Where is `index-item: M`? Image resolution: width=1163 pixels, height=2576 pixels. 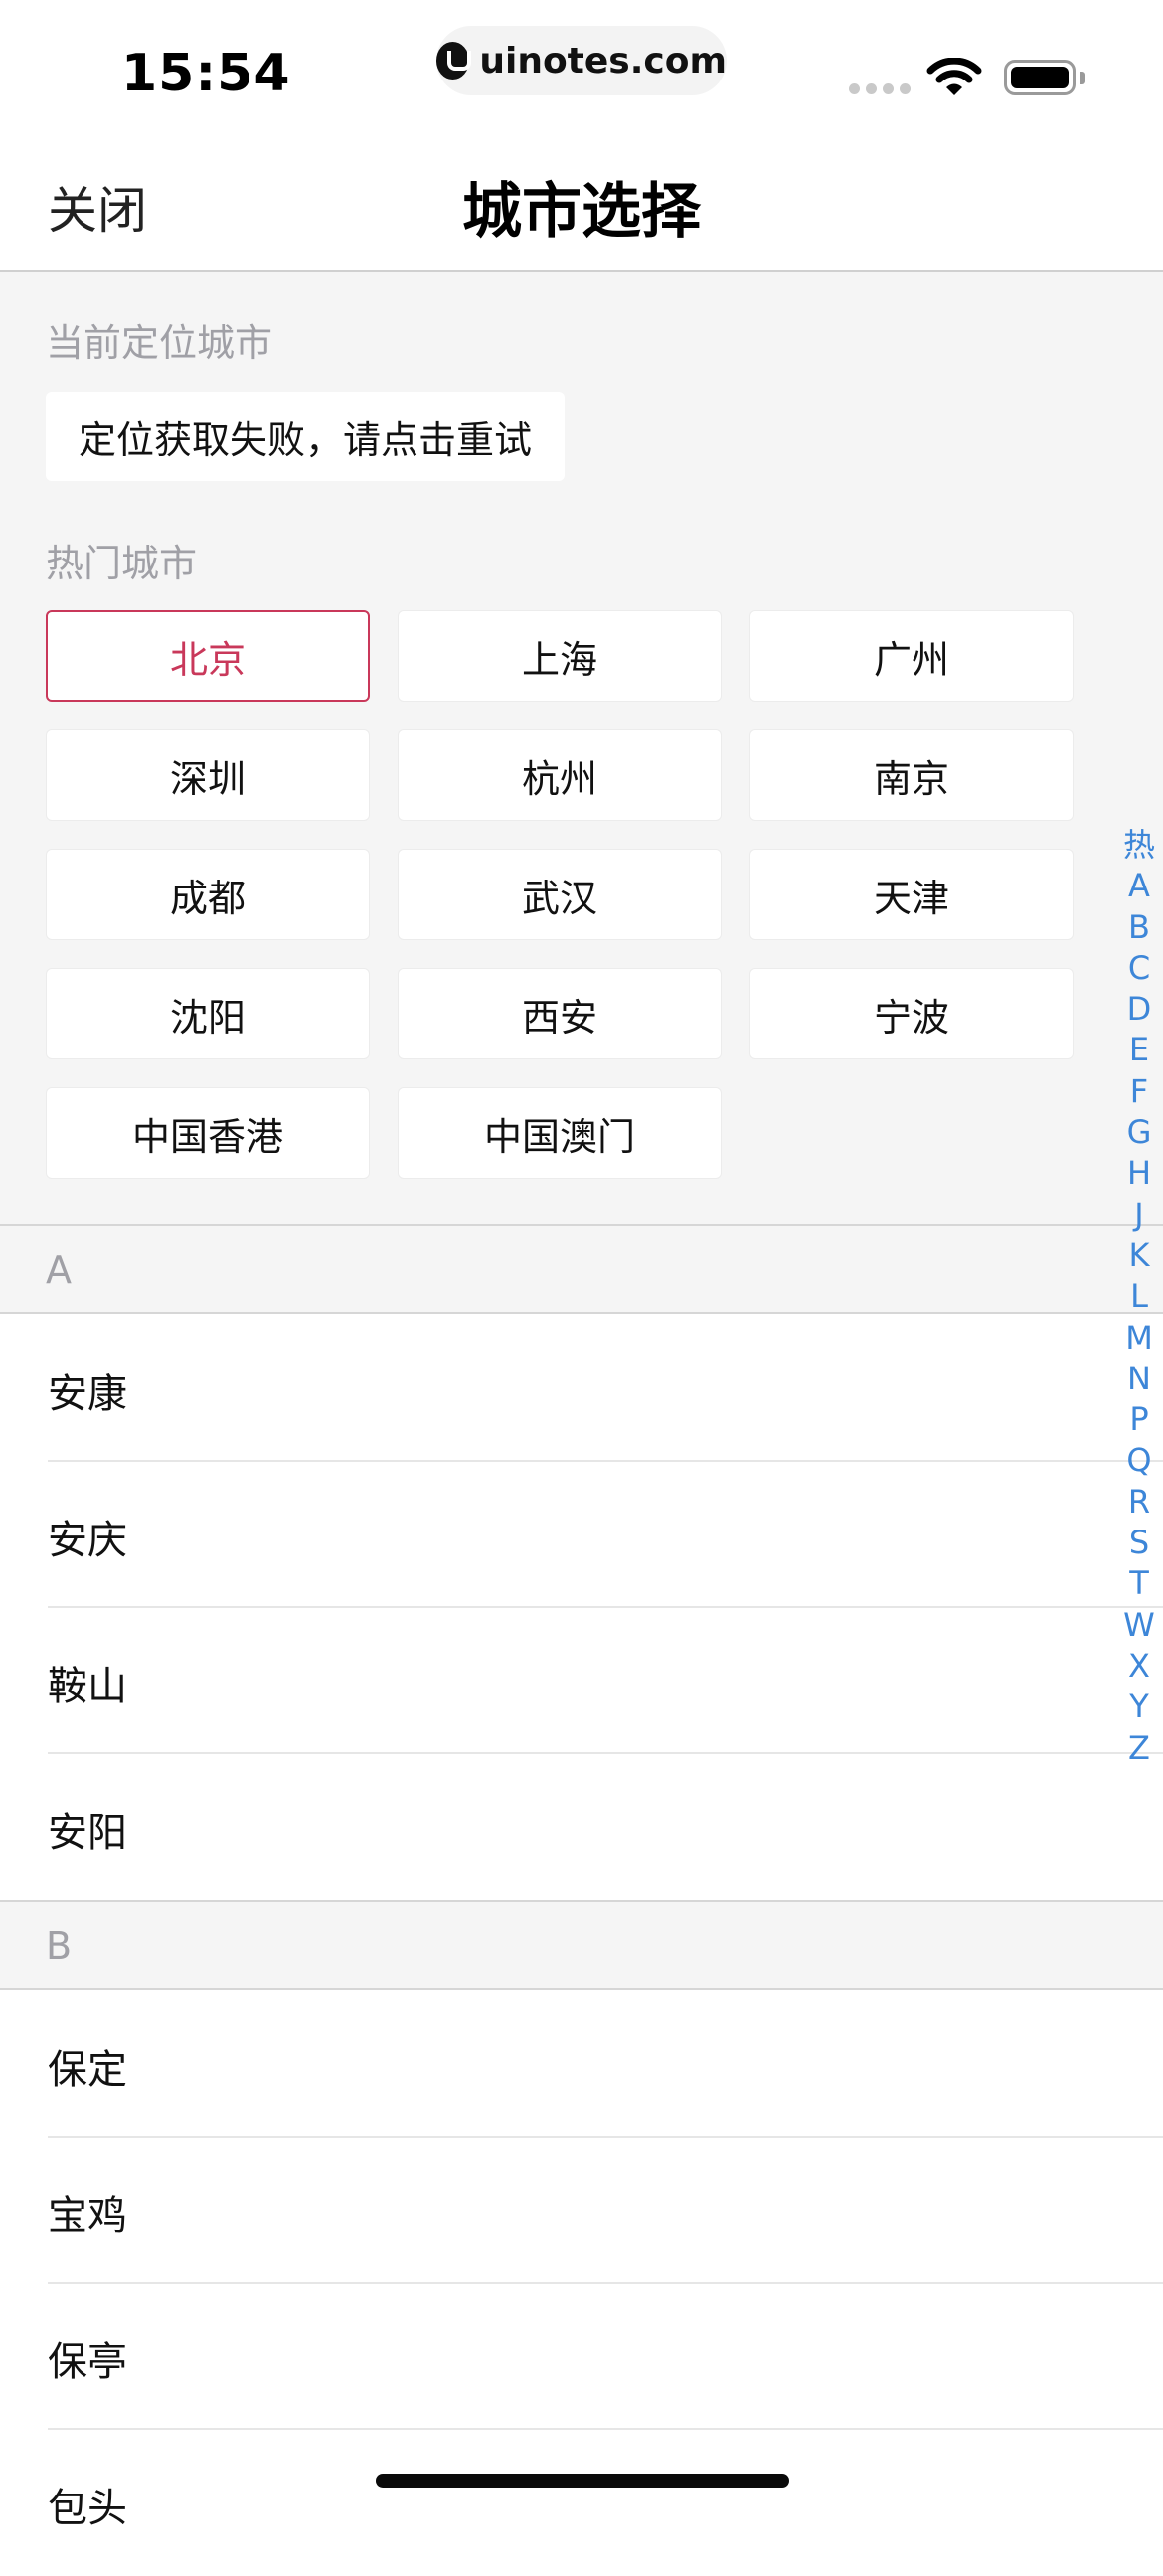 index-item: M is located at coordinates (1139, 1338).